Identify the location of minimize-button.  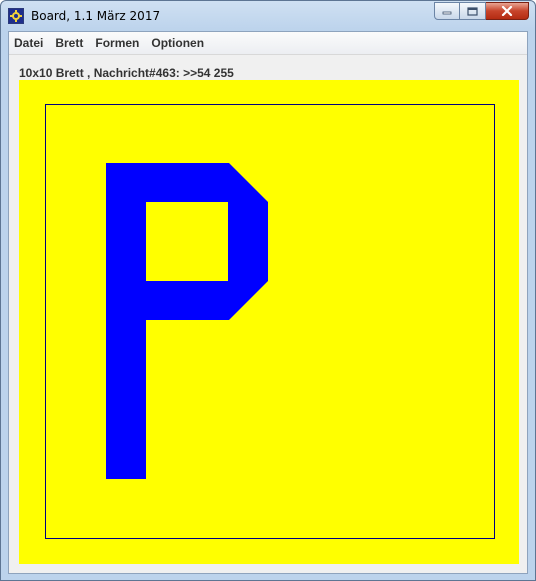
(447, 11).